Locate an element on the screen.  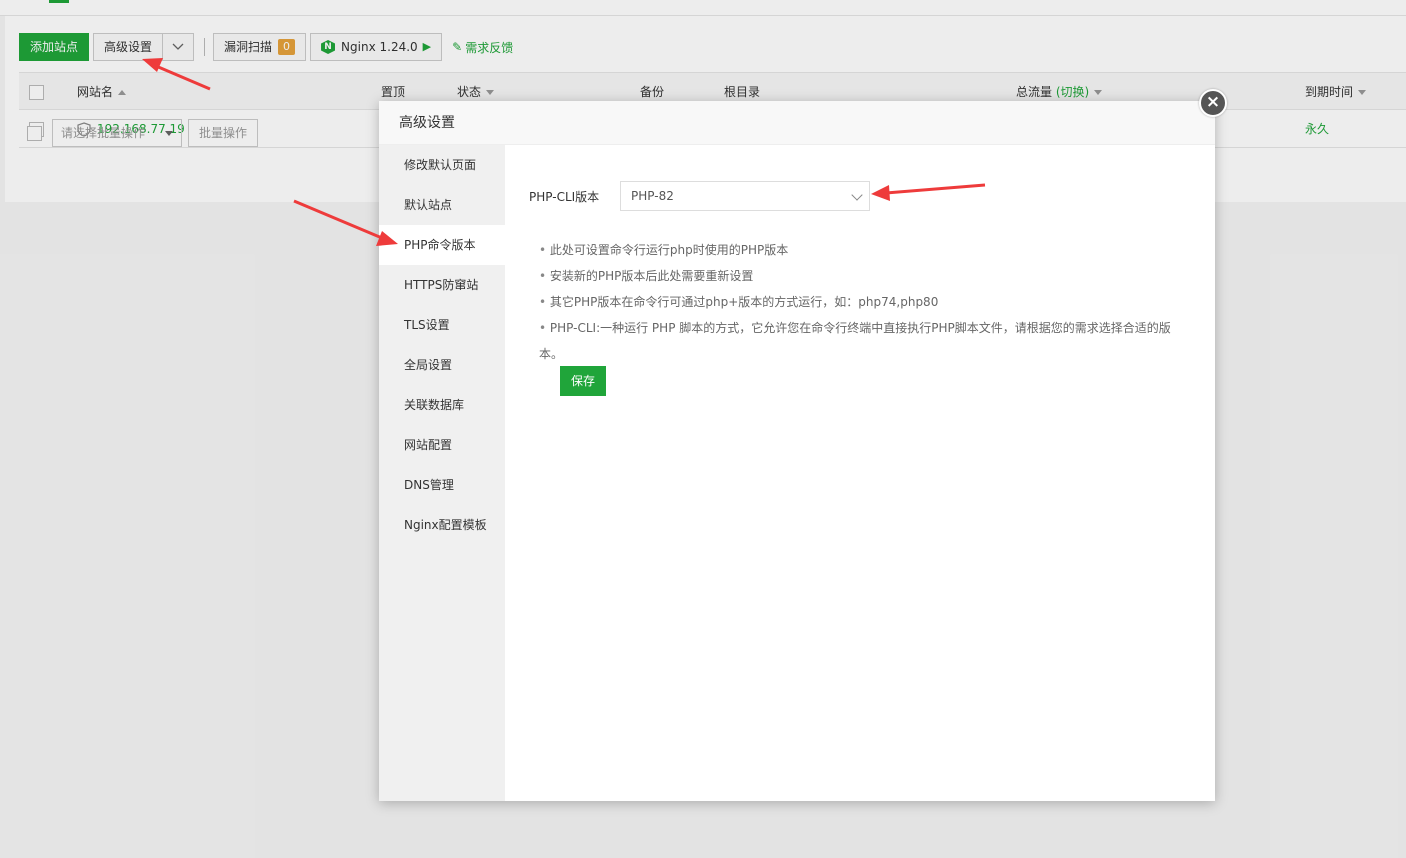
sidebar-item-default-site: 默认站点 is located at coordinates (442, 205).